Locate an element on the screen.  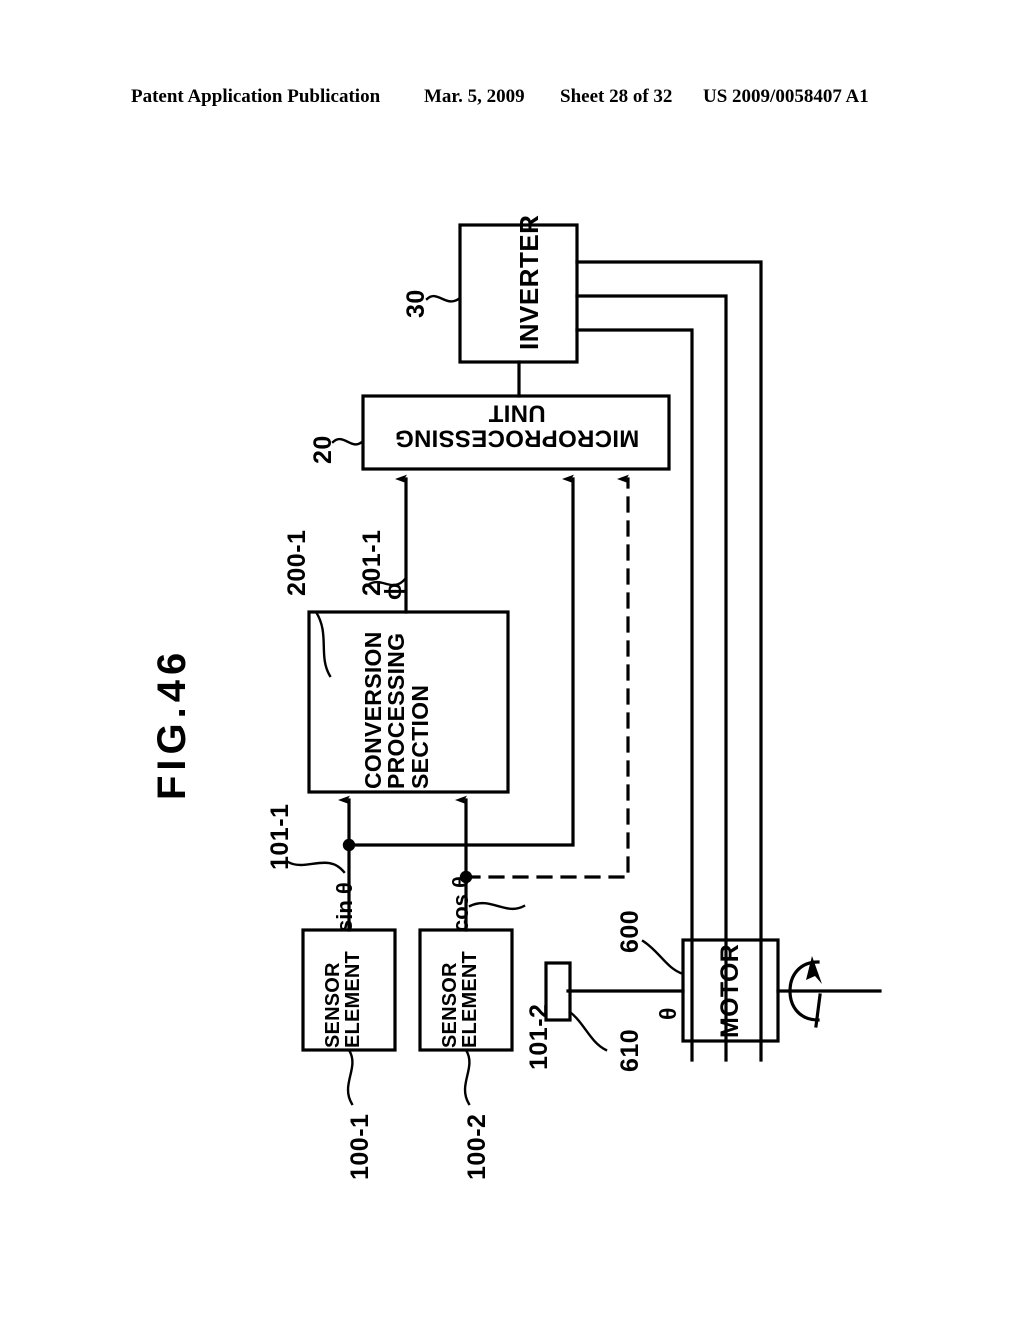
microprocessing-unit-label-line1: MICROPROCESSING is located at coordinates (517, 438).